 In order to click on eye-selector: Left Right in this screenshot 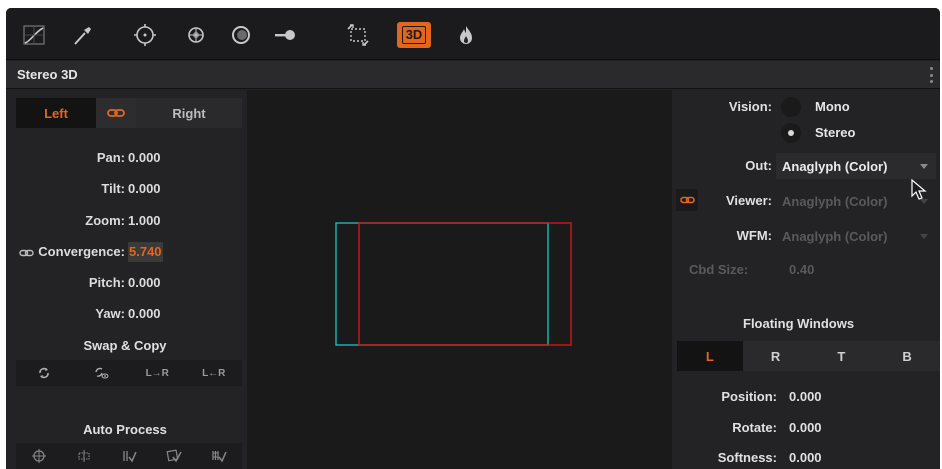, I will do `click(129, 113)`.